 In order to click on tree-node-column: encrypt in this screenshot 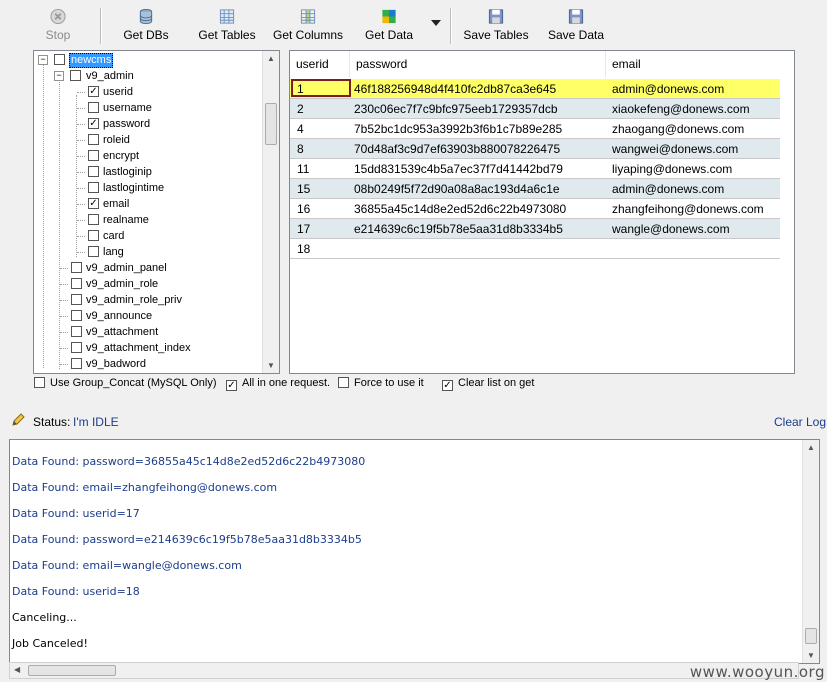, I will do `click(167, 156)`.